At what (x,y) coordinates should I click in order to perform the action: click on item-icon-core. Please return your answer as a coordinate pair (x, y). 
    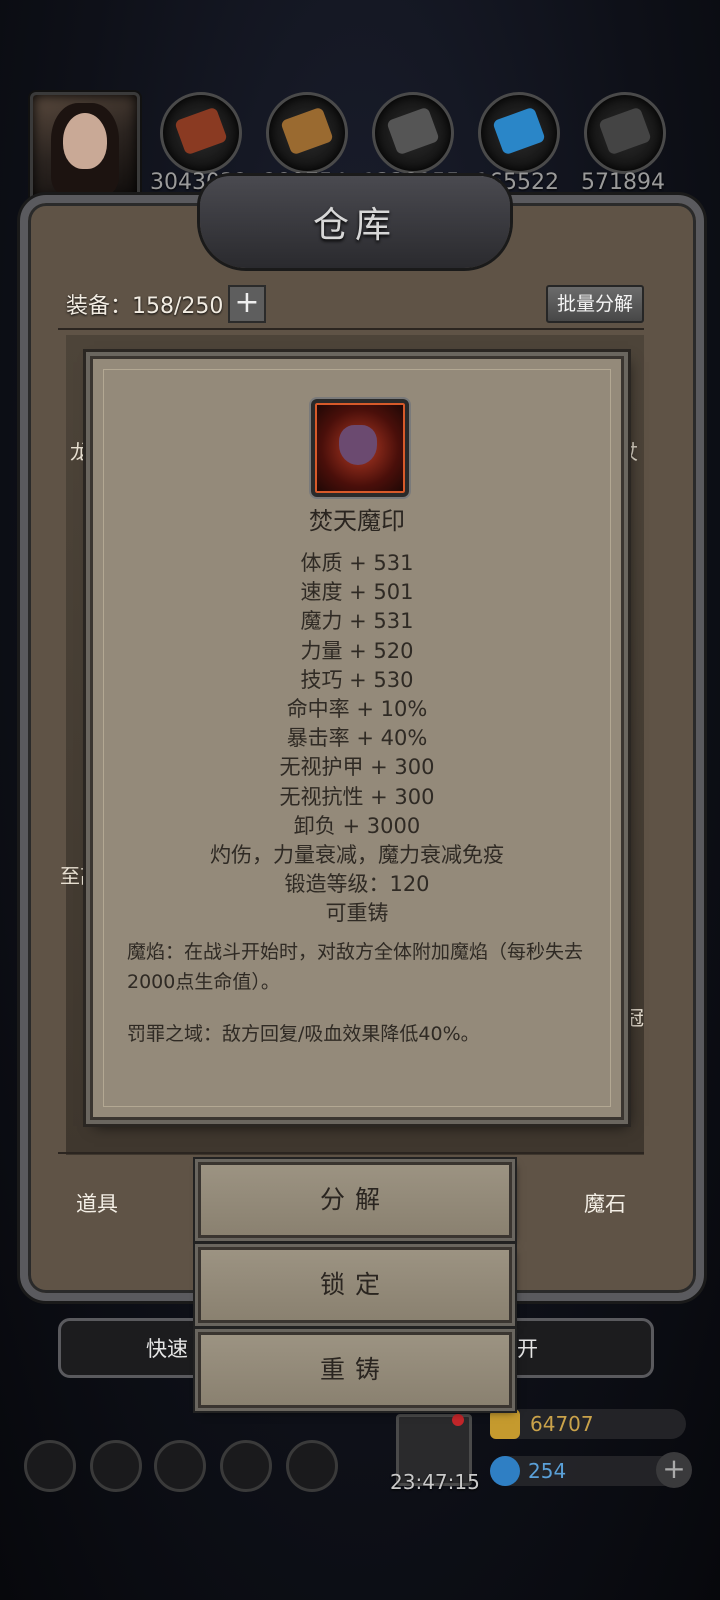
    Looking at the image, I should click on (358, 445).